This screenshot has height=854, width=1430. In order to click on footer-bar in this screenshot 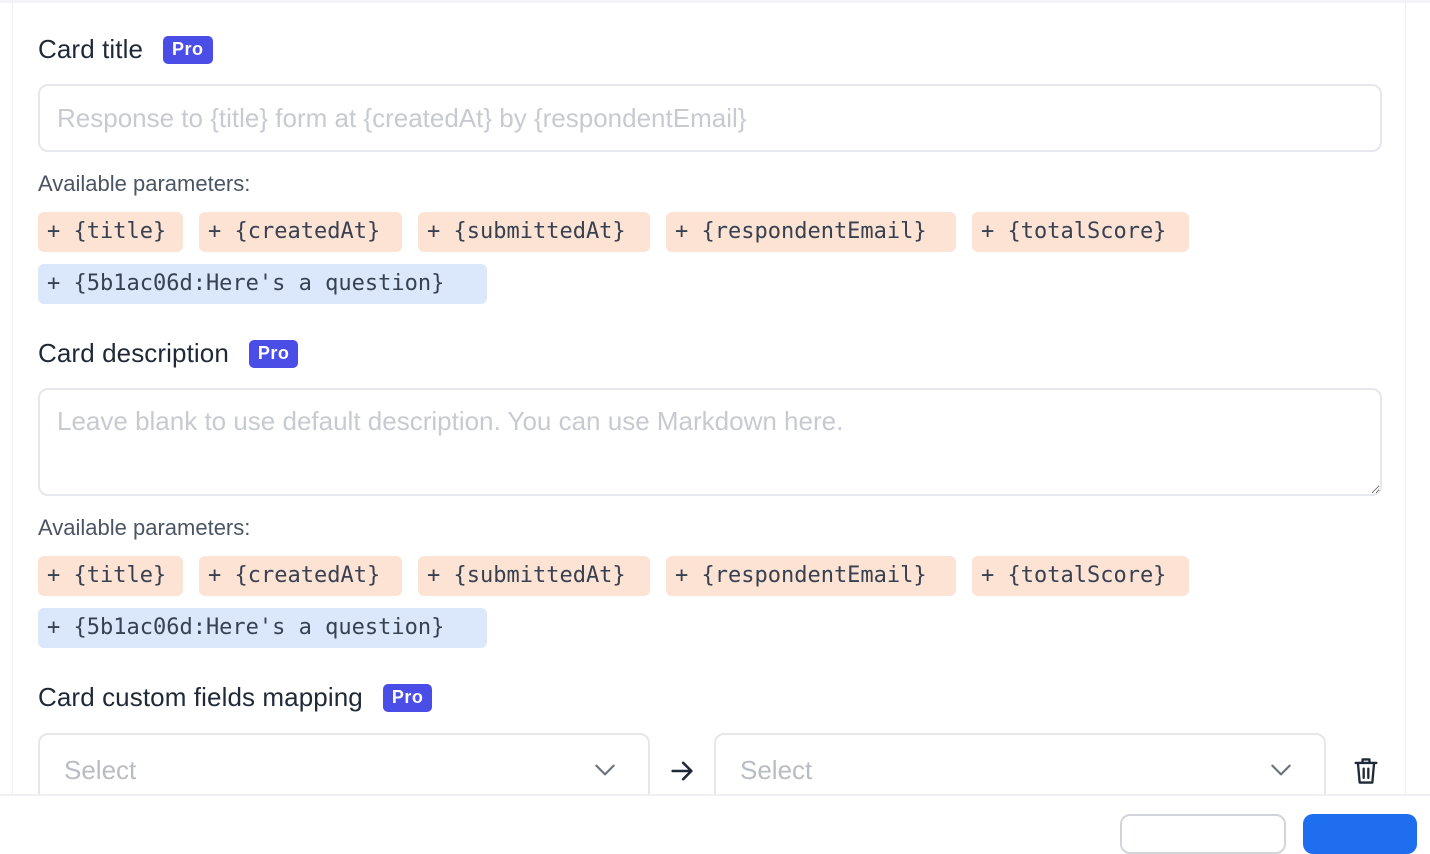, I will do `click(715, 824)`.